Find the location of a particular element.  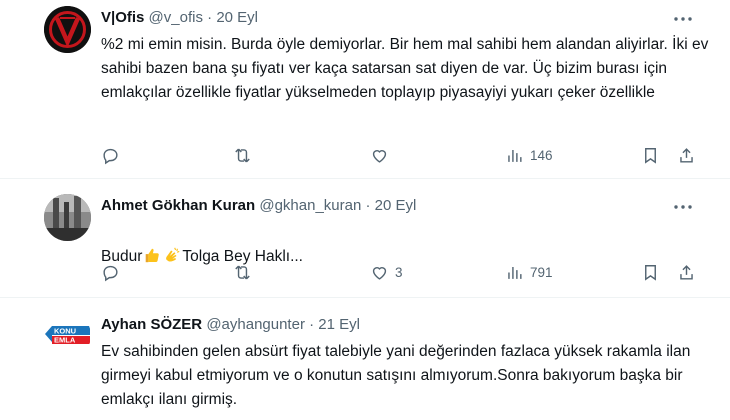

svg-text: KONU is located at coordinates (65, 331).